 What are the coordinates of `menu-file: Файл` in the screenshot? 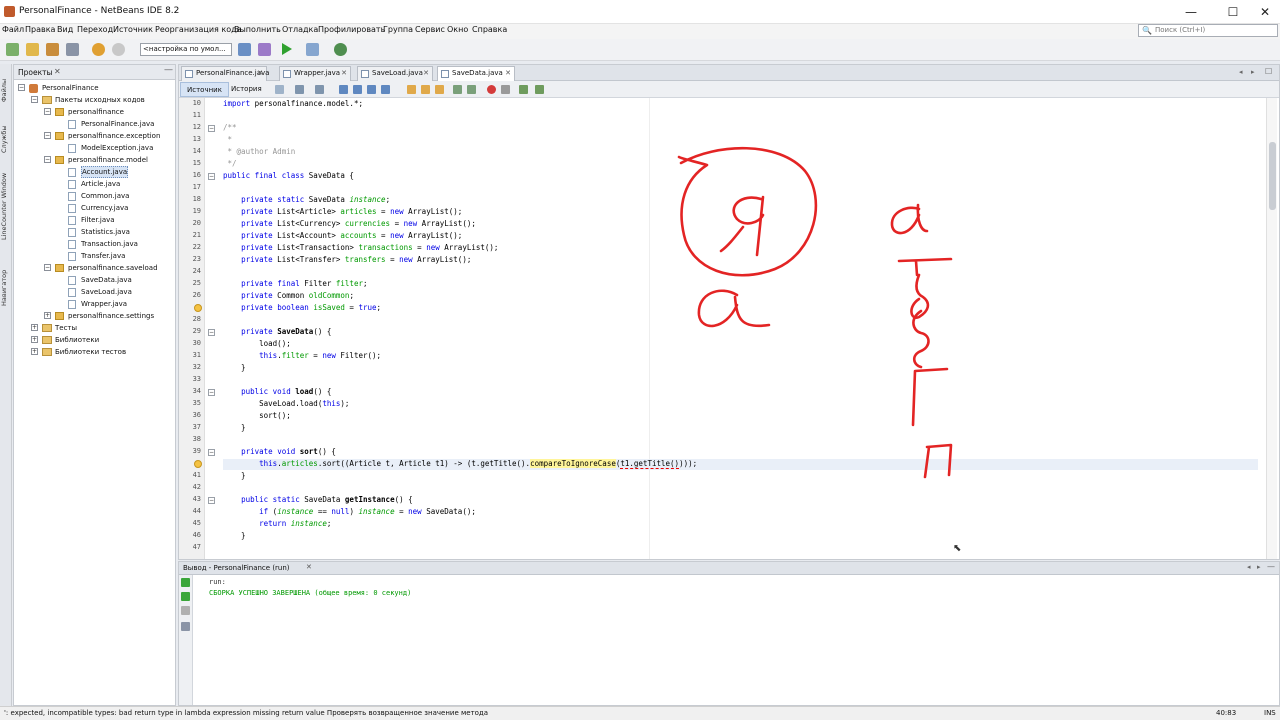 It's located at (13, 29).